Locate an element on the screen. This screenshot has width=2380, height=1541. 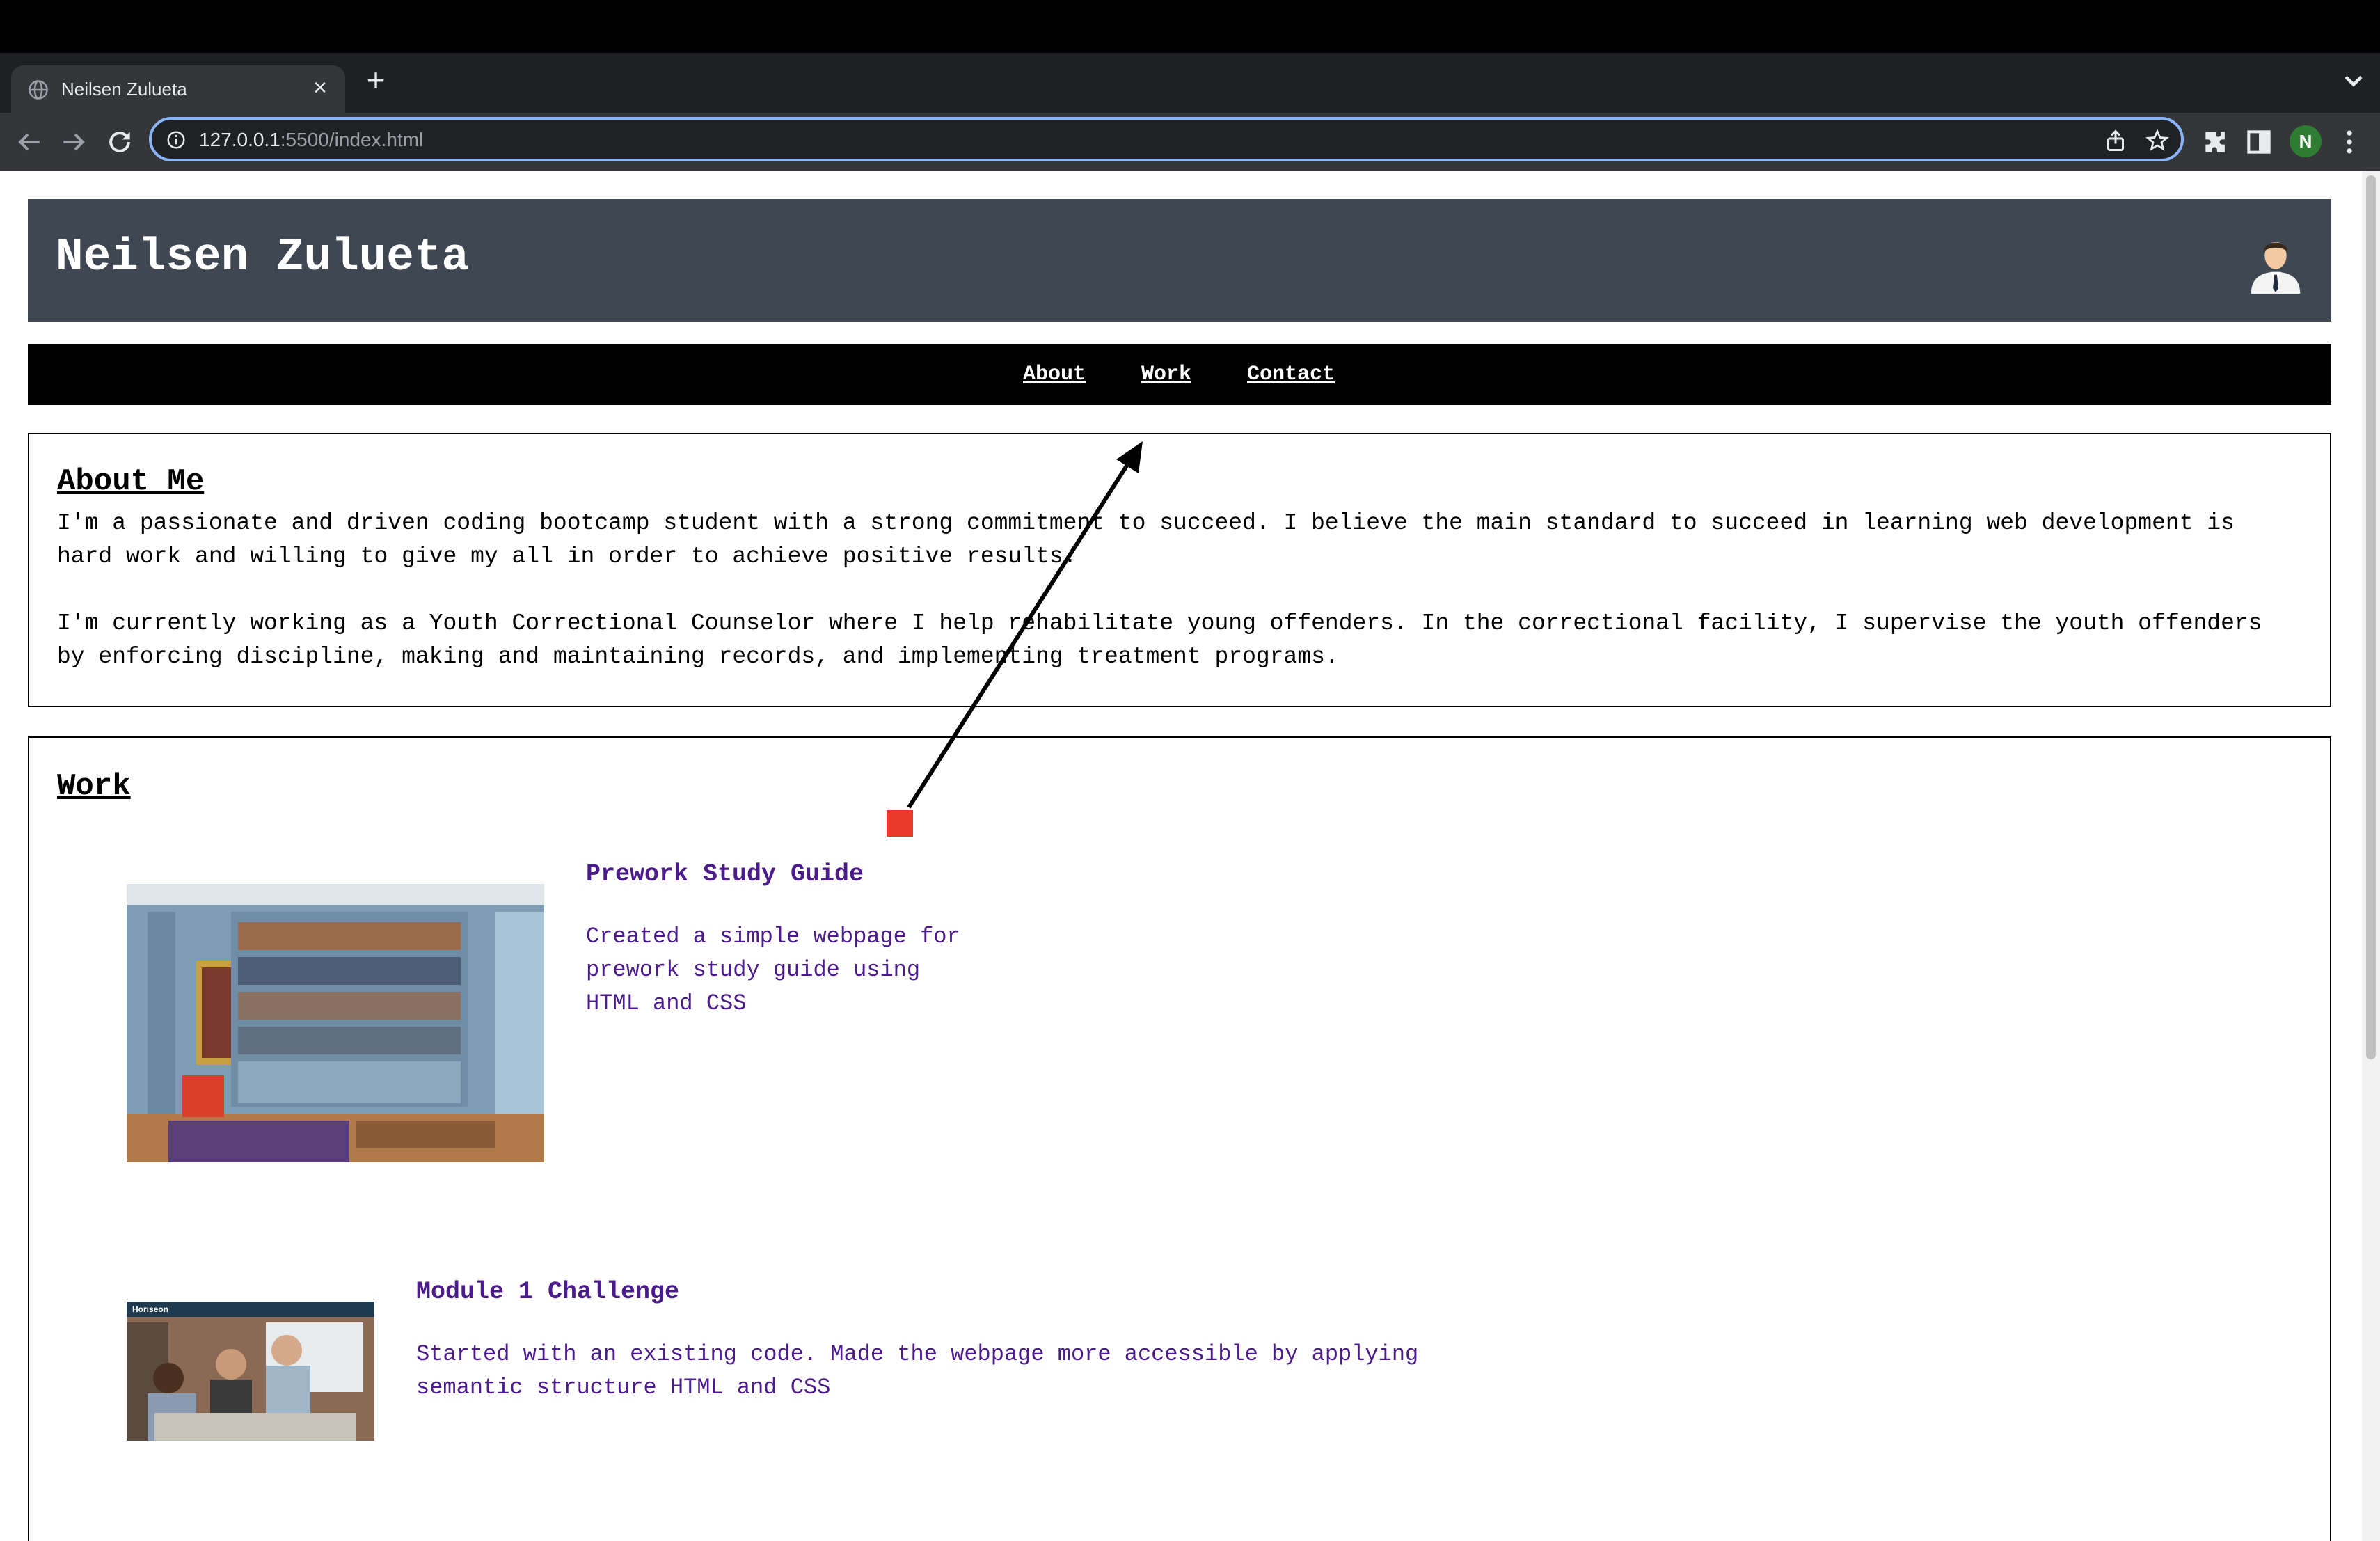
project-image-study-guide is located at coordinates (335, 1023).